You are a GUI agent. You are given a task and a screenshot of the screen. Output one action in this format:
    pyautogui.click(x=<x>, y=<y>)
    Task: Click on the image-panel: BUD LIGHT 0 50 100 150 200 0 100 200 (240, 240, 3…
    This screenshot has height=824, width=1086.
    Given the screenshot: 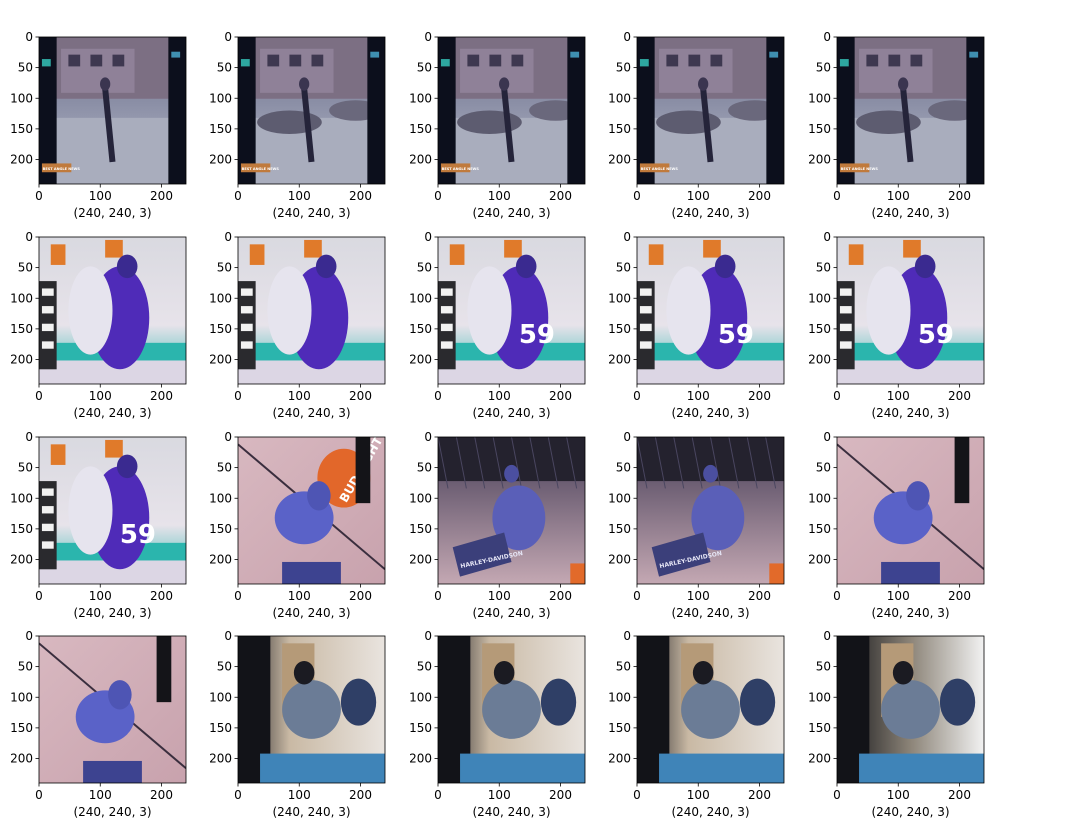 What is the action you would take?
    pyautogui.click(x=297, y=525)
    